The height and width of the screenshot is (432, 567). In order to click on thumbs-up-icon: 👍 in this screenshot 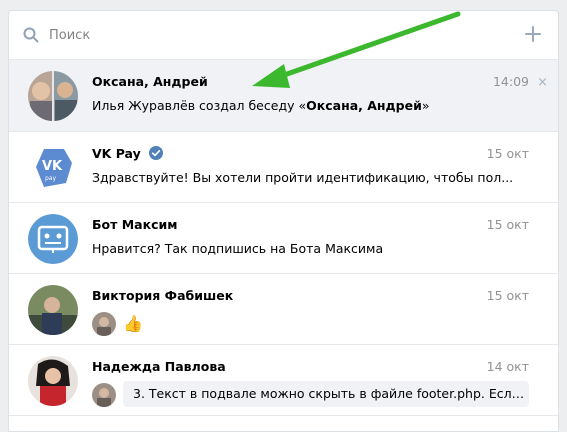, I will do `click(133, 323)`.